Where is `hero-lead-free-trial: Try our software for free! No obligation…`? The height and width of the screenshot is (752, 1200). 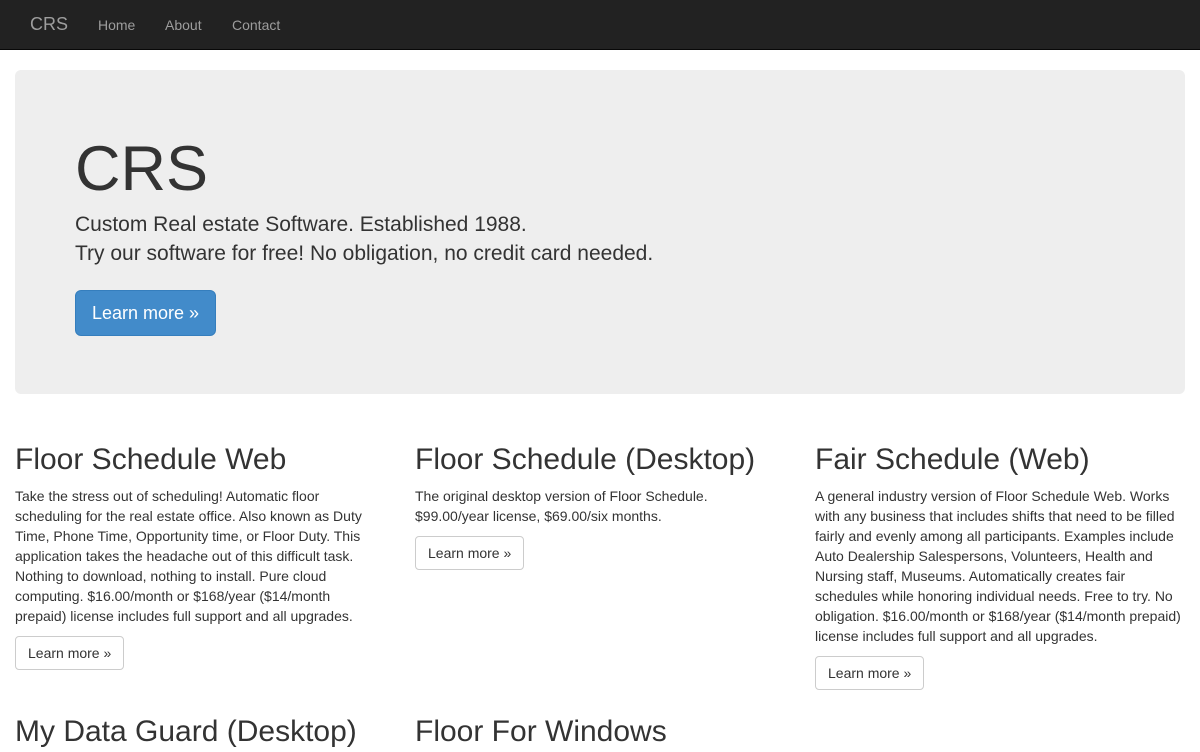 hero-lead-free-trial: Try our software for free! No obligation… is located at coordinates (364, 253).